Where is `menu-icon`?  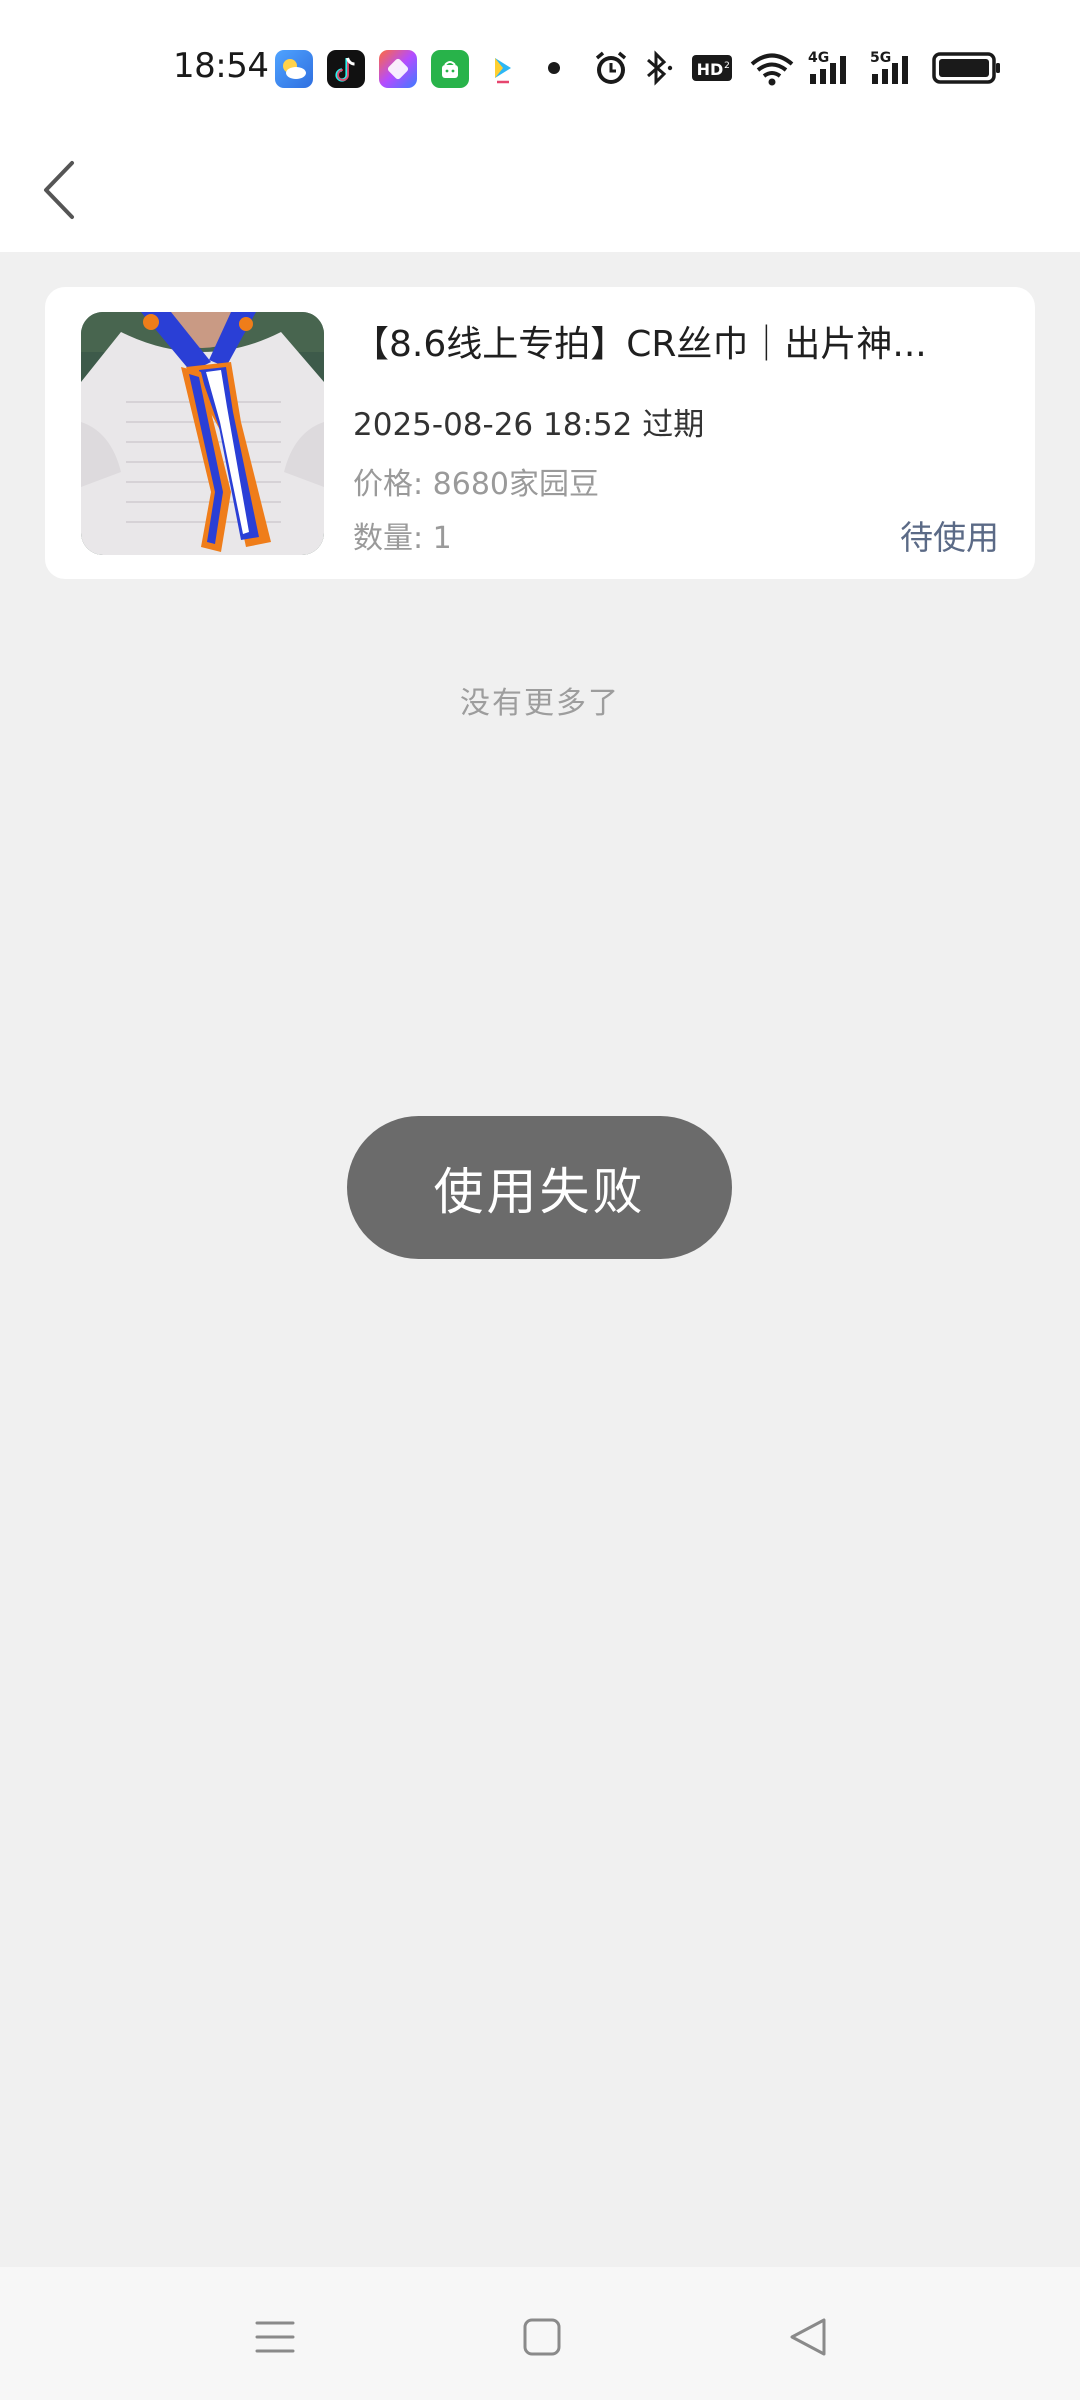
menu-icon is located at coordinates (275, 2337).